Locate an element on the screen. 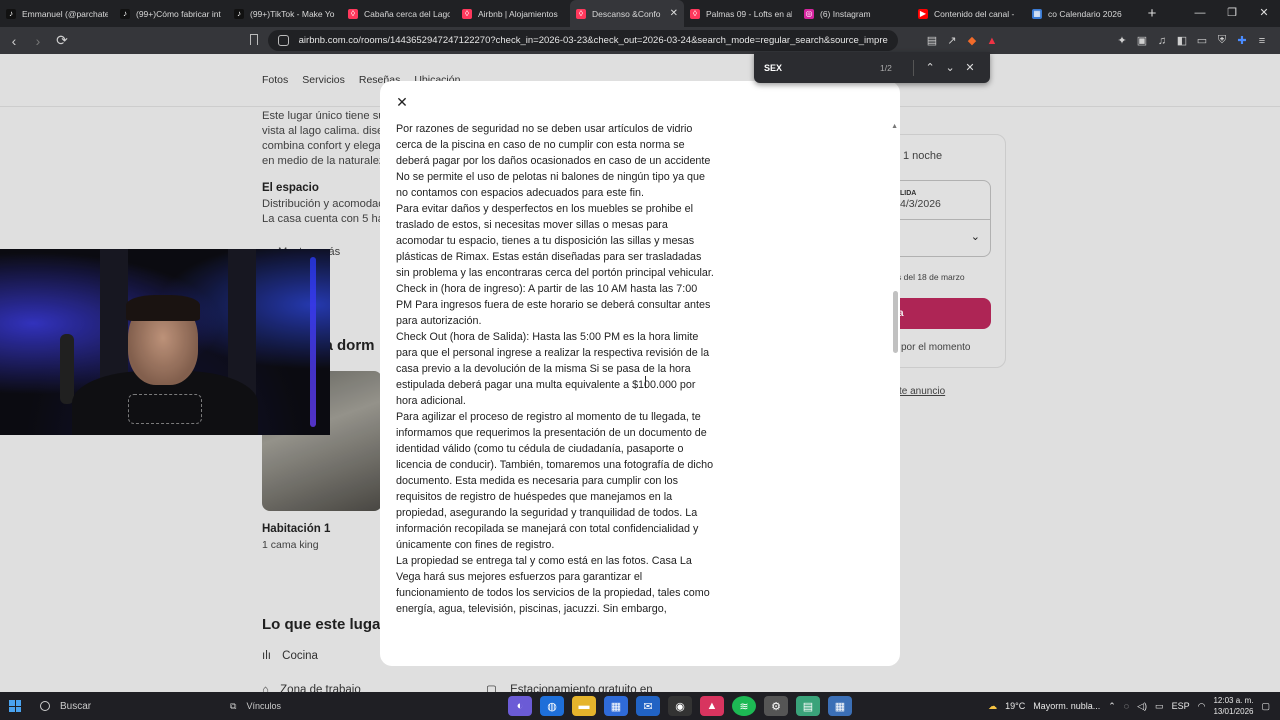  browser-tab: ◊ Cabaña cerca del Lago is located at coordinates (399, 13).